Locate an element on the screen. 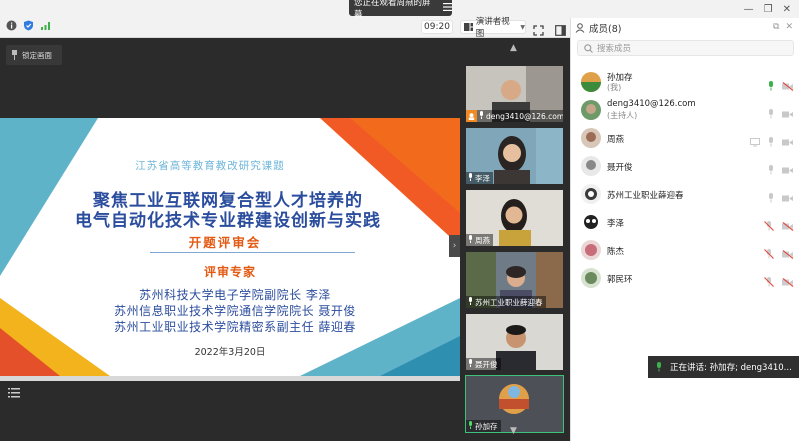 Image resolution: width=799 pixels, height=441 pixels. slide-expert-2: 苏州信息职业技术学院通信学院院长 聂开俊 is located at coordinates (235, 311).